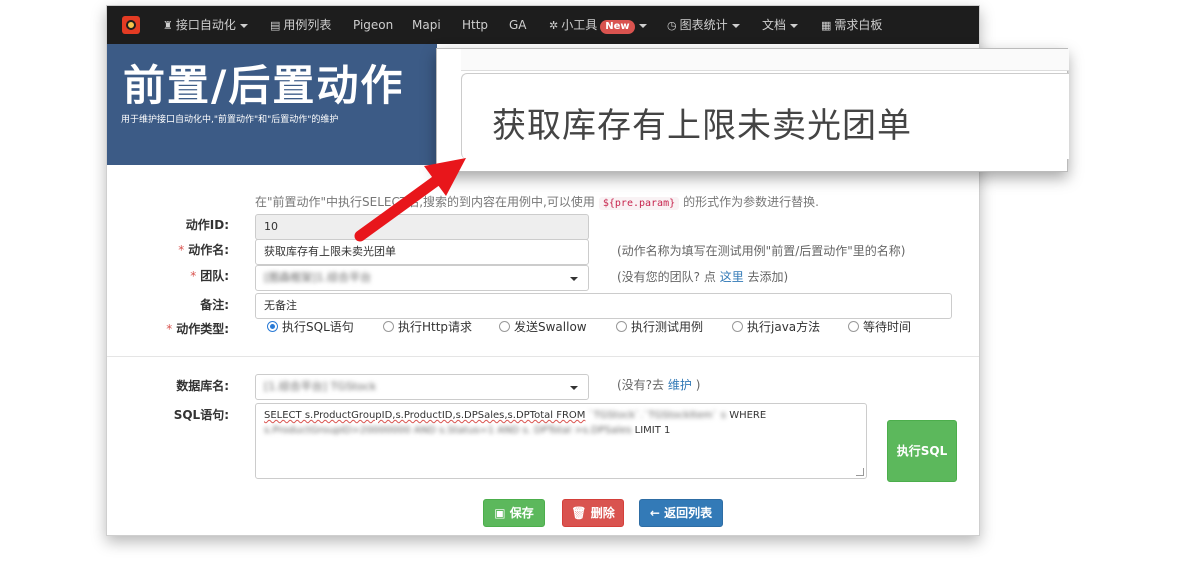 The image size is (1200, 569). Describe the element at coordinates (264, 85) in the screenshot. I see `page-title: 前置/后置动作` at that location.